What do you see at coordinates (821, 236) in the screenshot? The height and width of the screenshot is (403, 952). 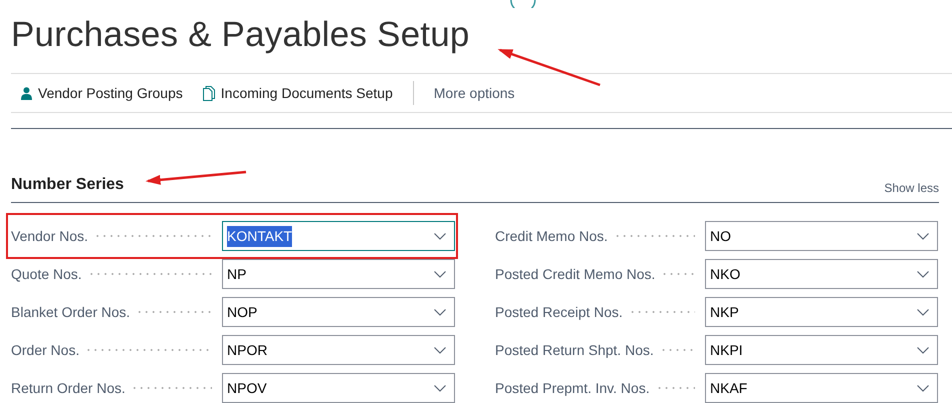 I see `dropdown-field: NO` at bounding box center [821, 236].